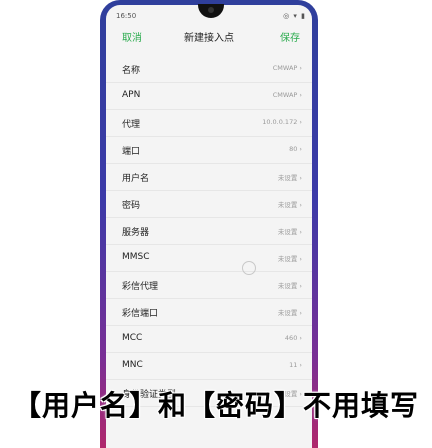  Describe the element at coordinates (209, 37) in the screenshot. I see `title-bar: 取消 新建接入点 保存` at that location.